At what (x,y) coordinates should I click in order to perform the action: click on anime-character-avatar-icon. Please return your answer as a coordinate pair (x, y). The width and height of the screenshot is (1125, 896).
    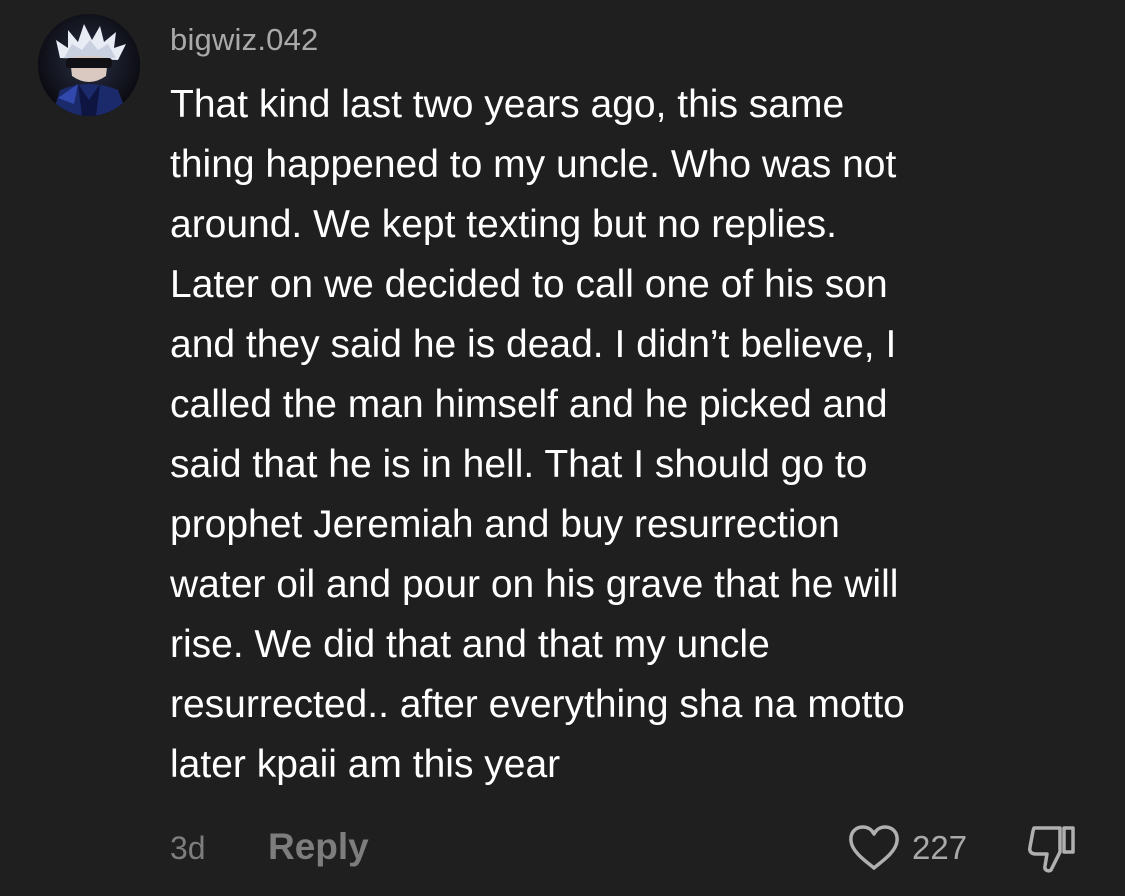
    Looking at the image, I should click on (89, 65).